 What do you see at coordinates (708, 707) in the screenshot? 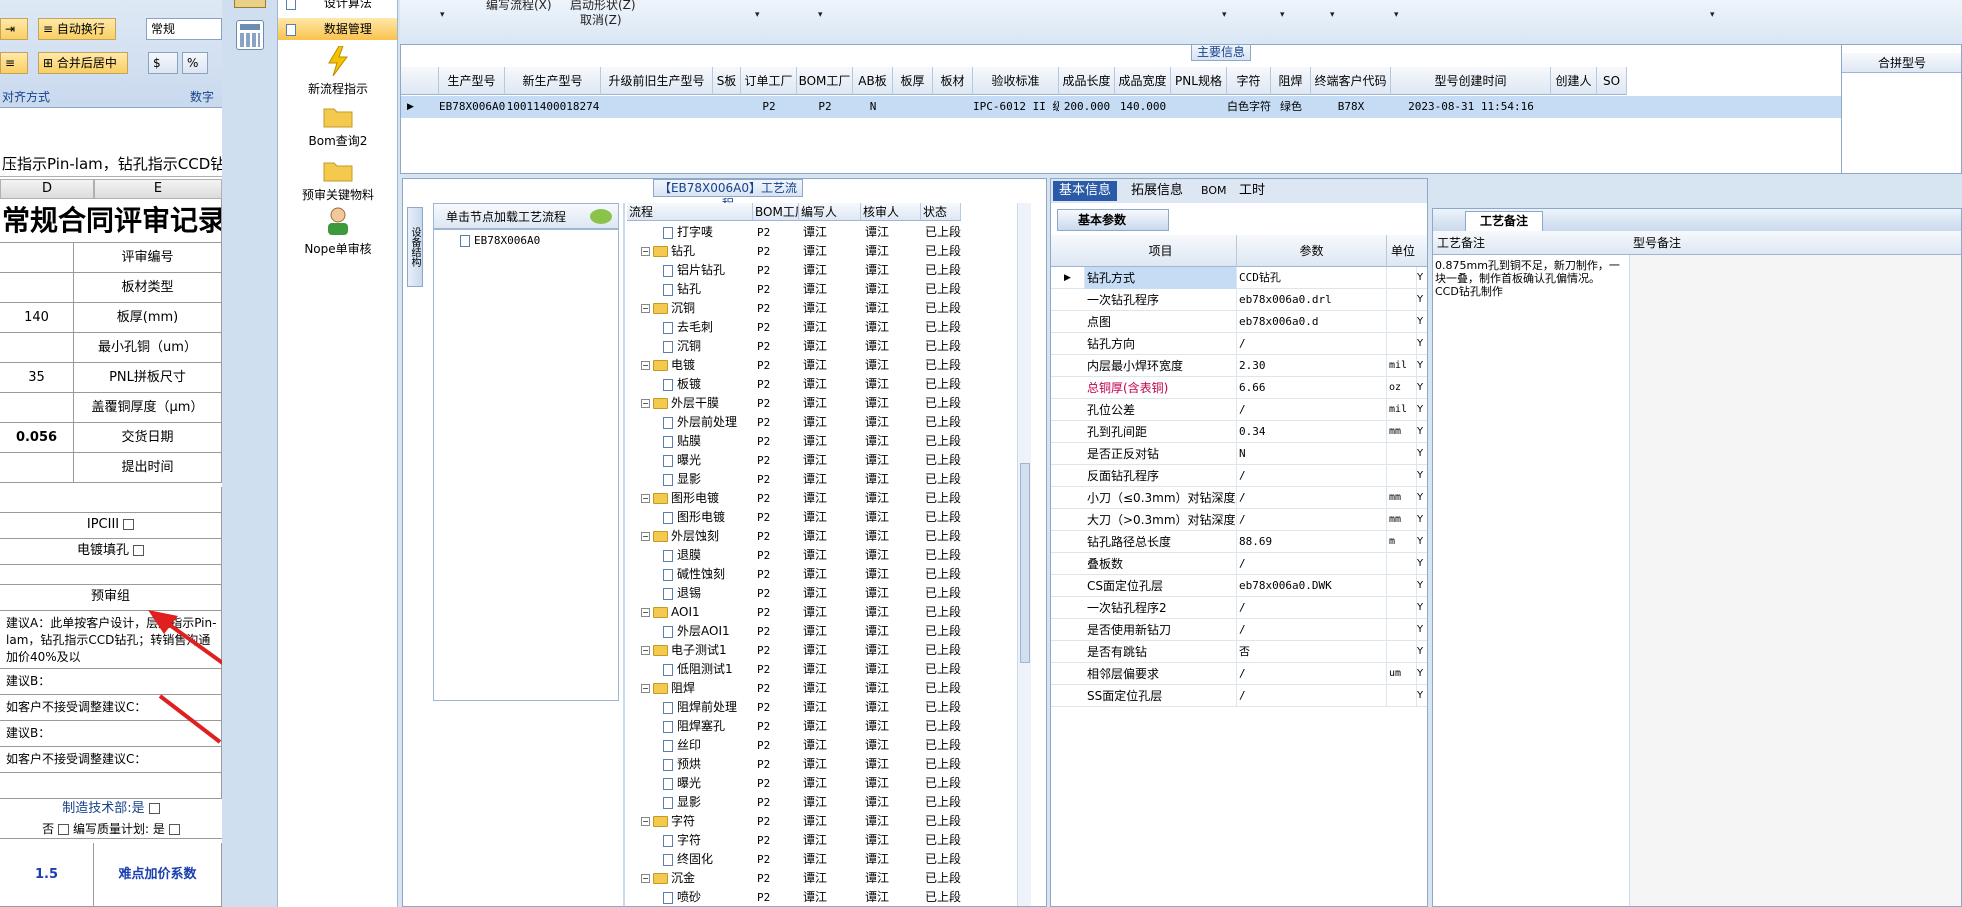
I see `flow-step: 阻焊前处理` at bounding box center [708, 707].